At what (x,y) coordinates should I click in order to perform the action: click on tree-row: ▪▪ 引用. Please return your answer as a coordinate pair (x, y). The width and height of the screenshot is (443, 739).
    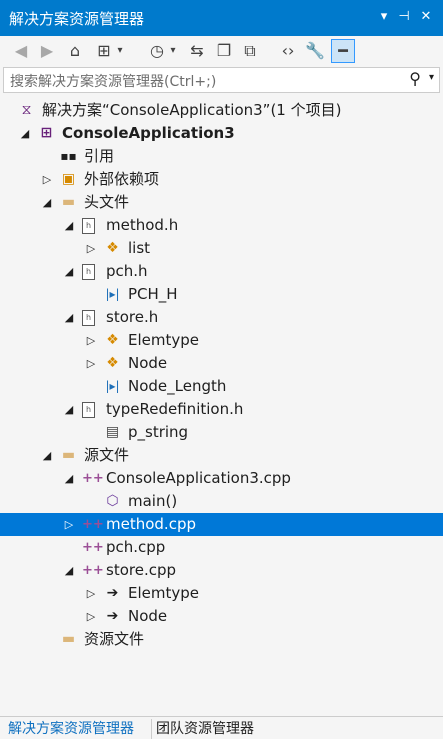
    Looking at the image, I should click on (221, 156).